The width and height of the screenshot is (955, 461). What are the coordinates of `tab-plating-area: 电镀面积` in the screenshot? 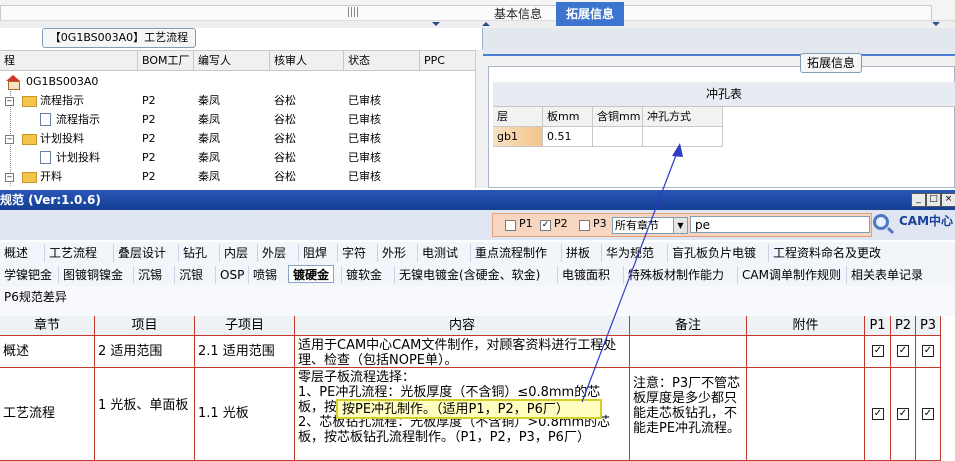 It's located at (585, 275).